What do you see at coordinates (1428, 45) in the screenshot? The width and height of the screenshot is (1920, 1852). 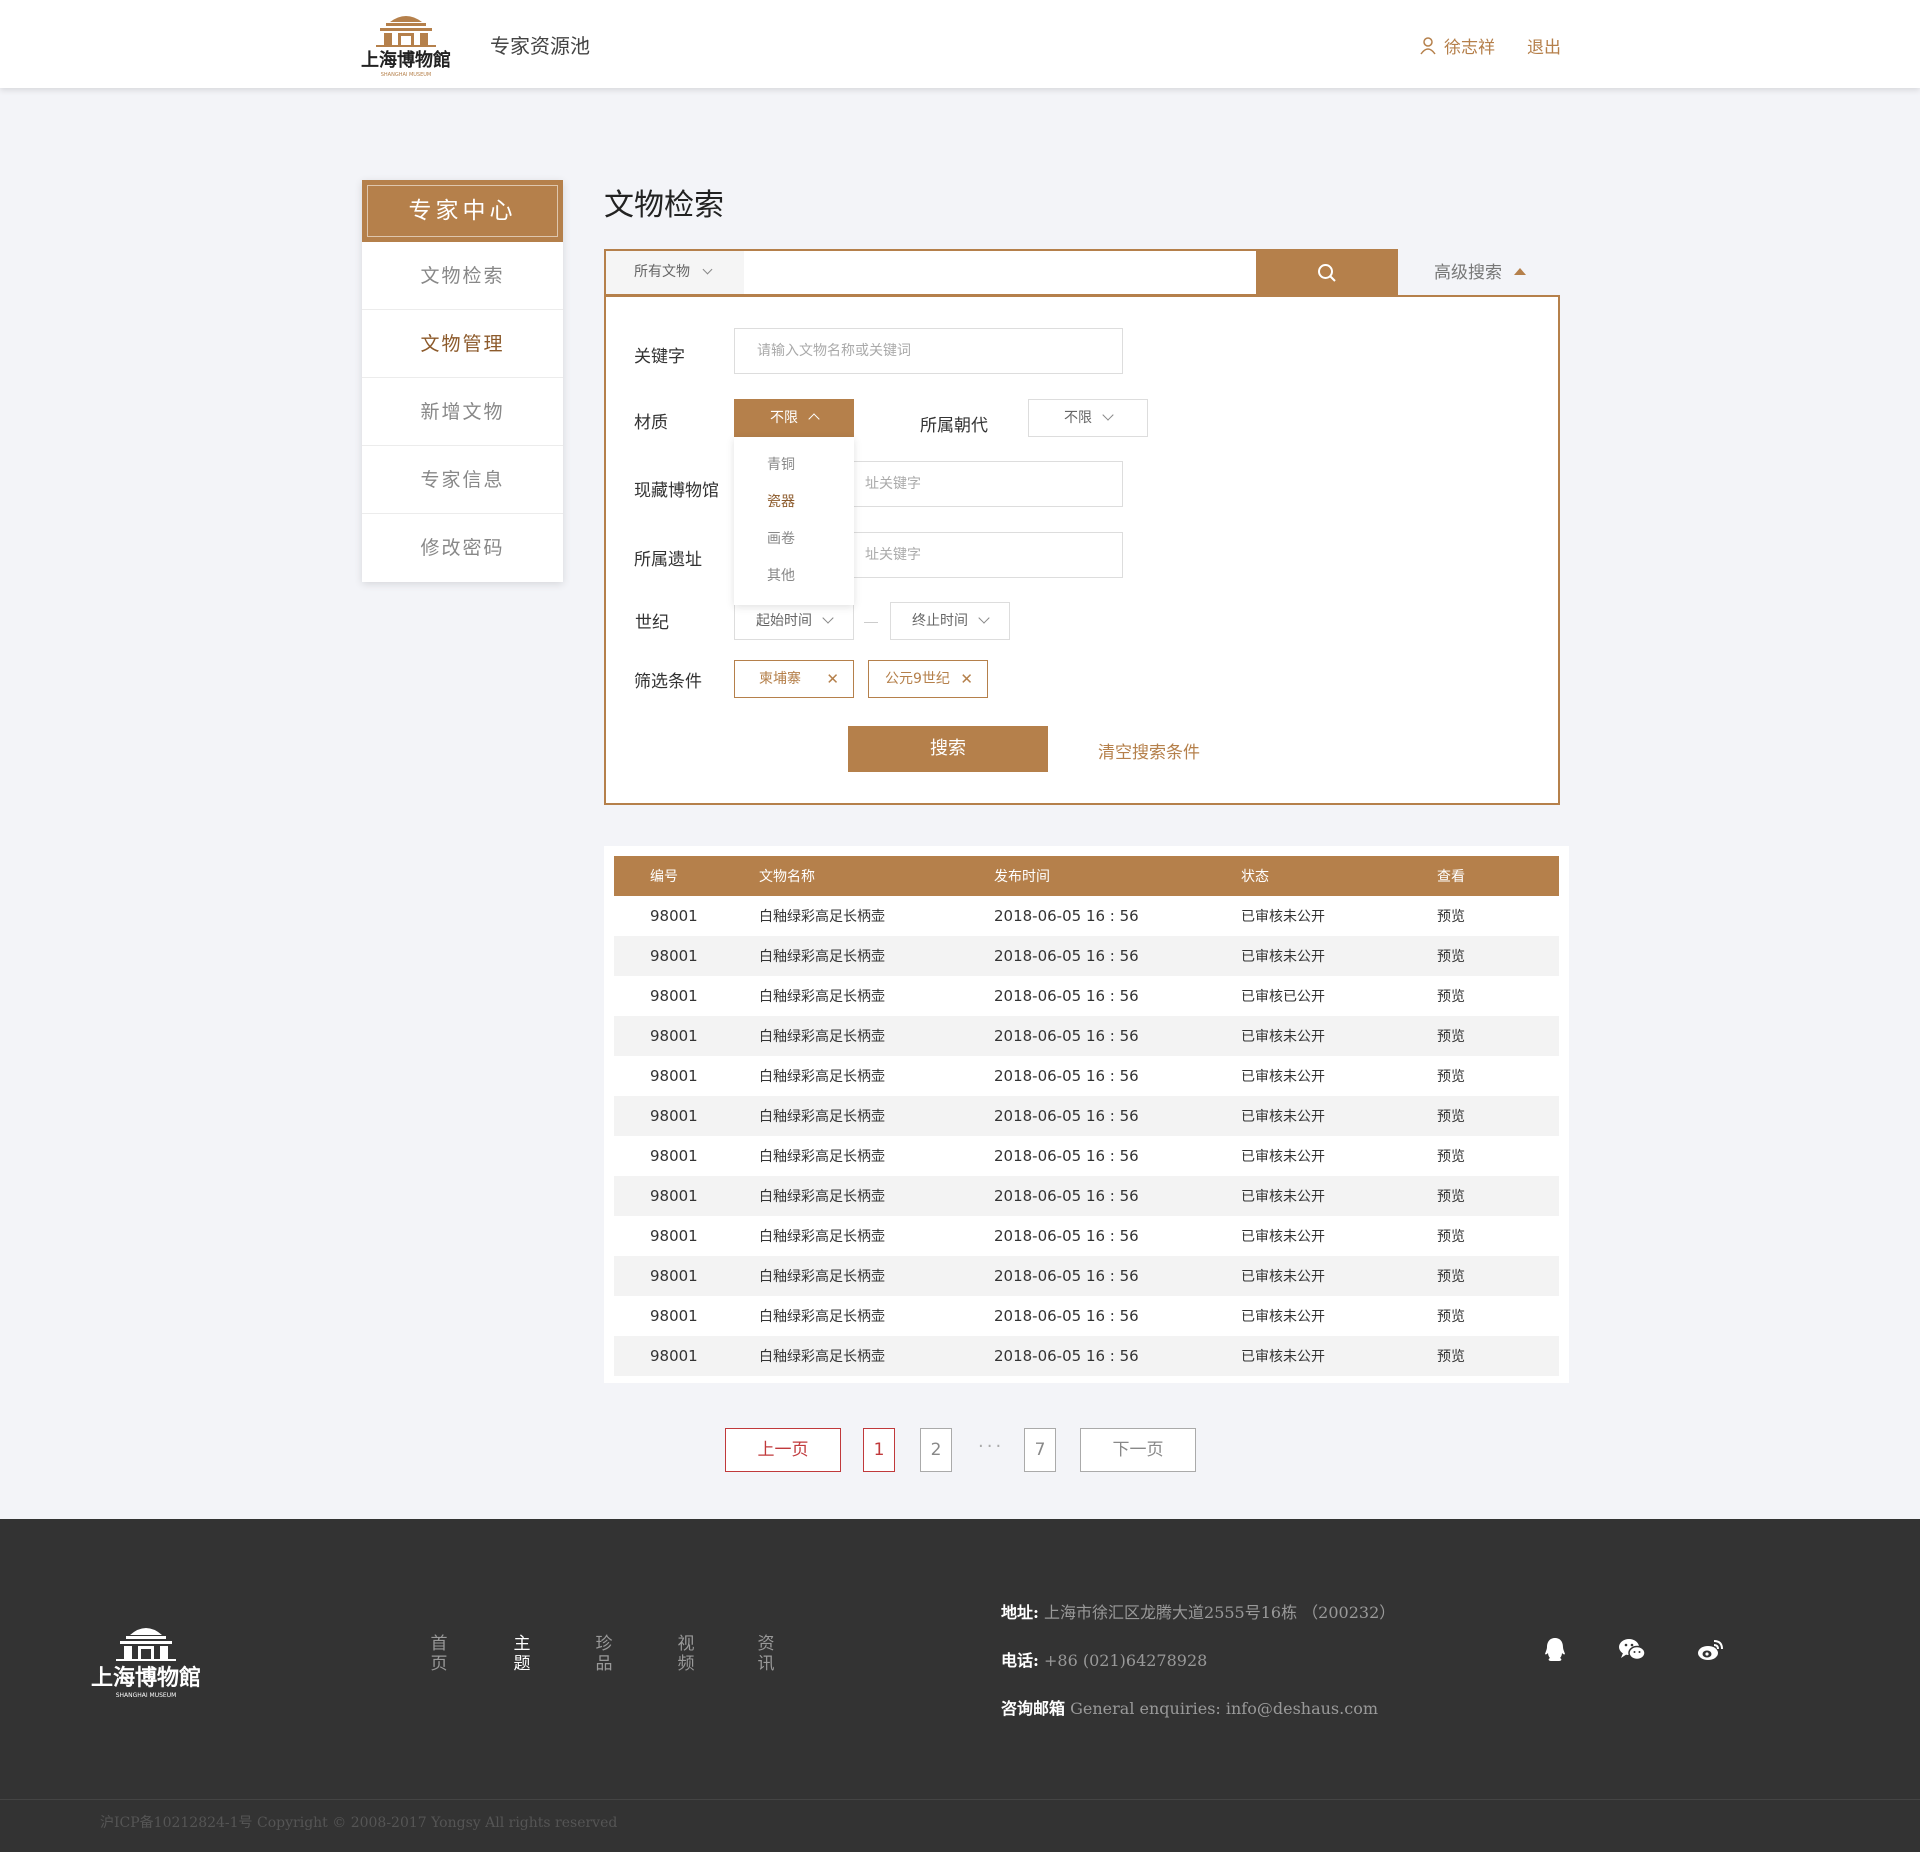 I see `user-icon` at bounding box center [1428, 45].